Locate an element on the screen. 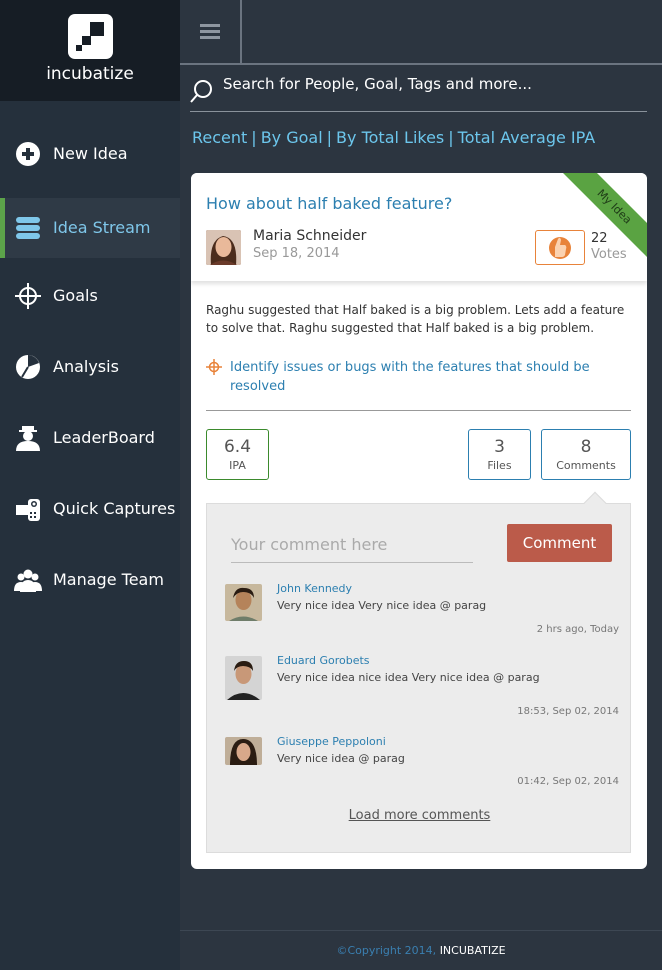  sidebar-item-analysis: Analysis is located at coordinates (90, 367).